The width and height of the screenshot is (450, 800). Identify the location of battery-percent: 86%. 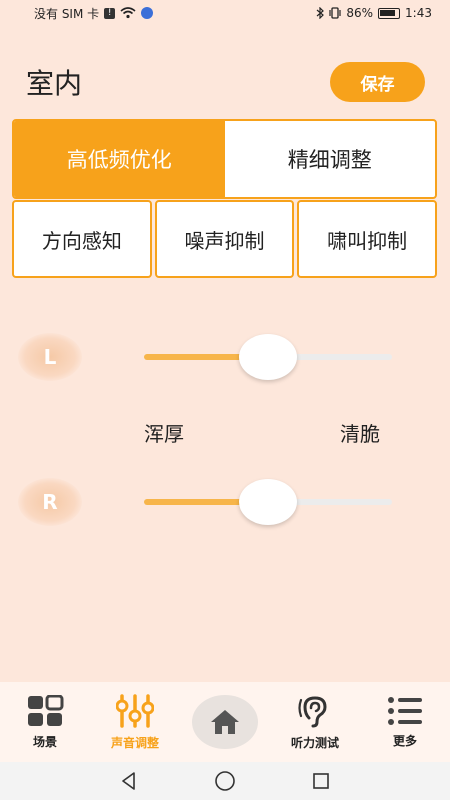
(360, 13).